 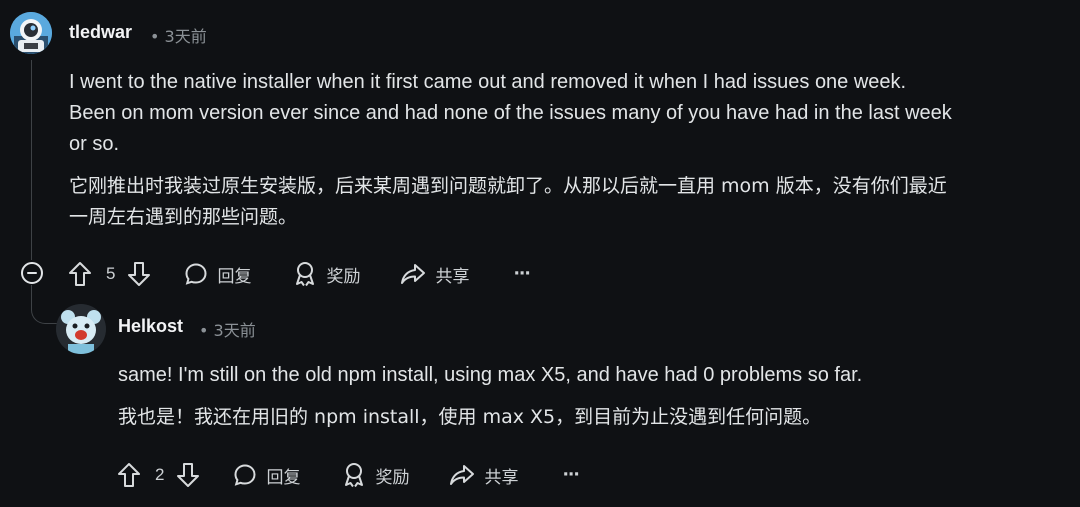 I want to click on vote-count: 2, so click(x=160, y=474).